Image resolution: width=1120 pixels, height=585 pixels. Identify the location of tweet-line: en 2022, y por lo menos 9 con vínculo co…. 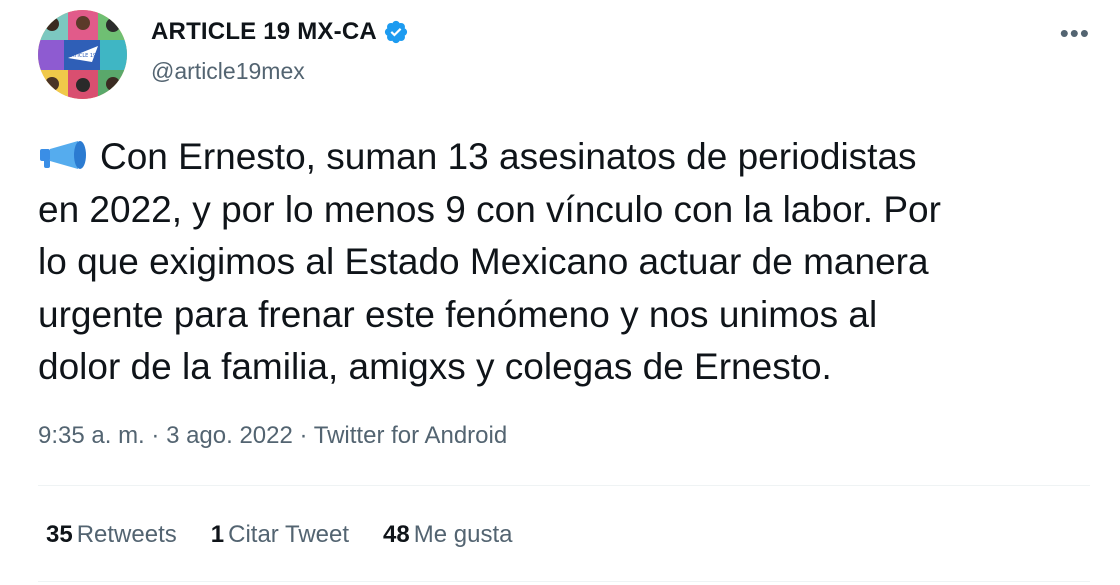
(489, 209).